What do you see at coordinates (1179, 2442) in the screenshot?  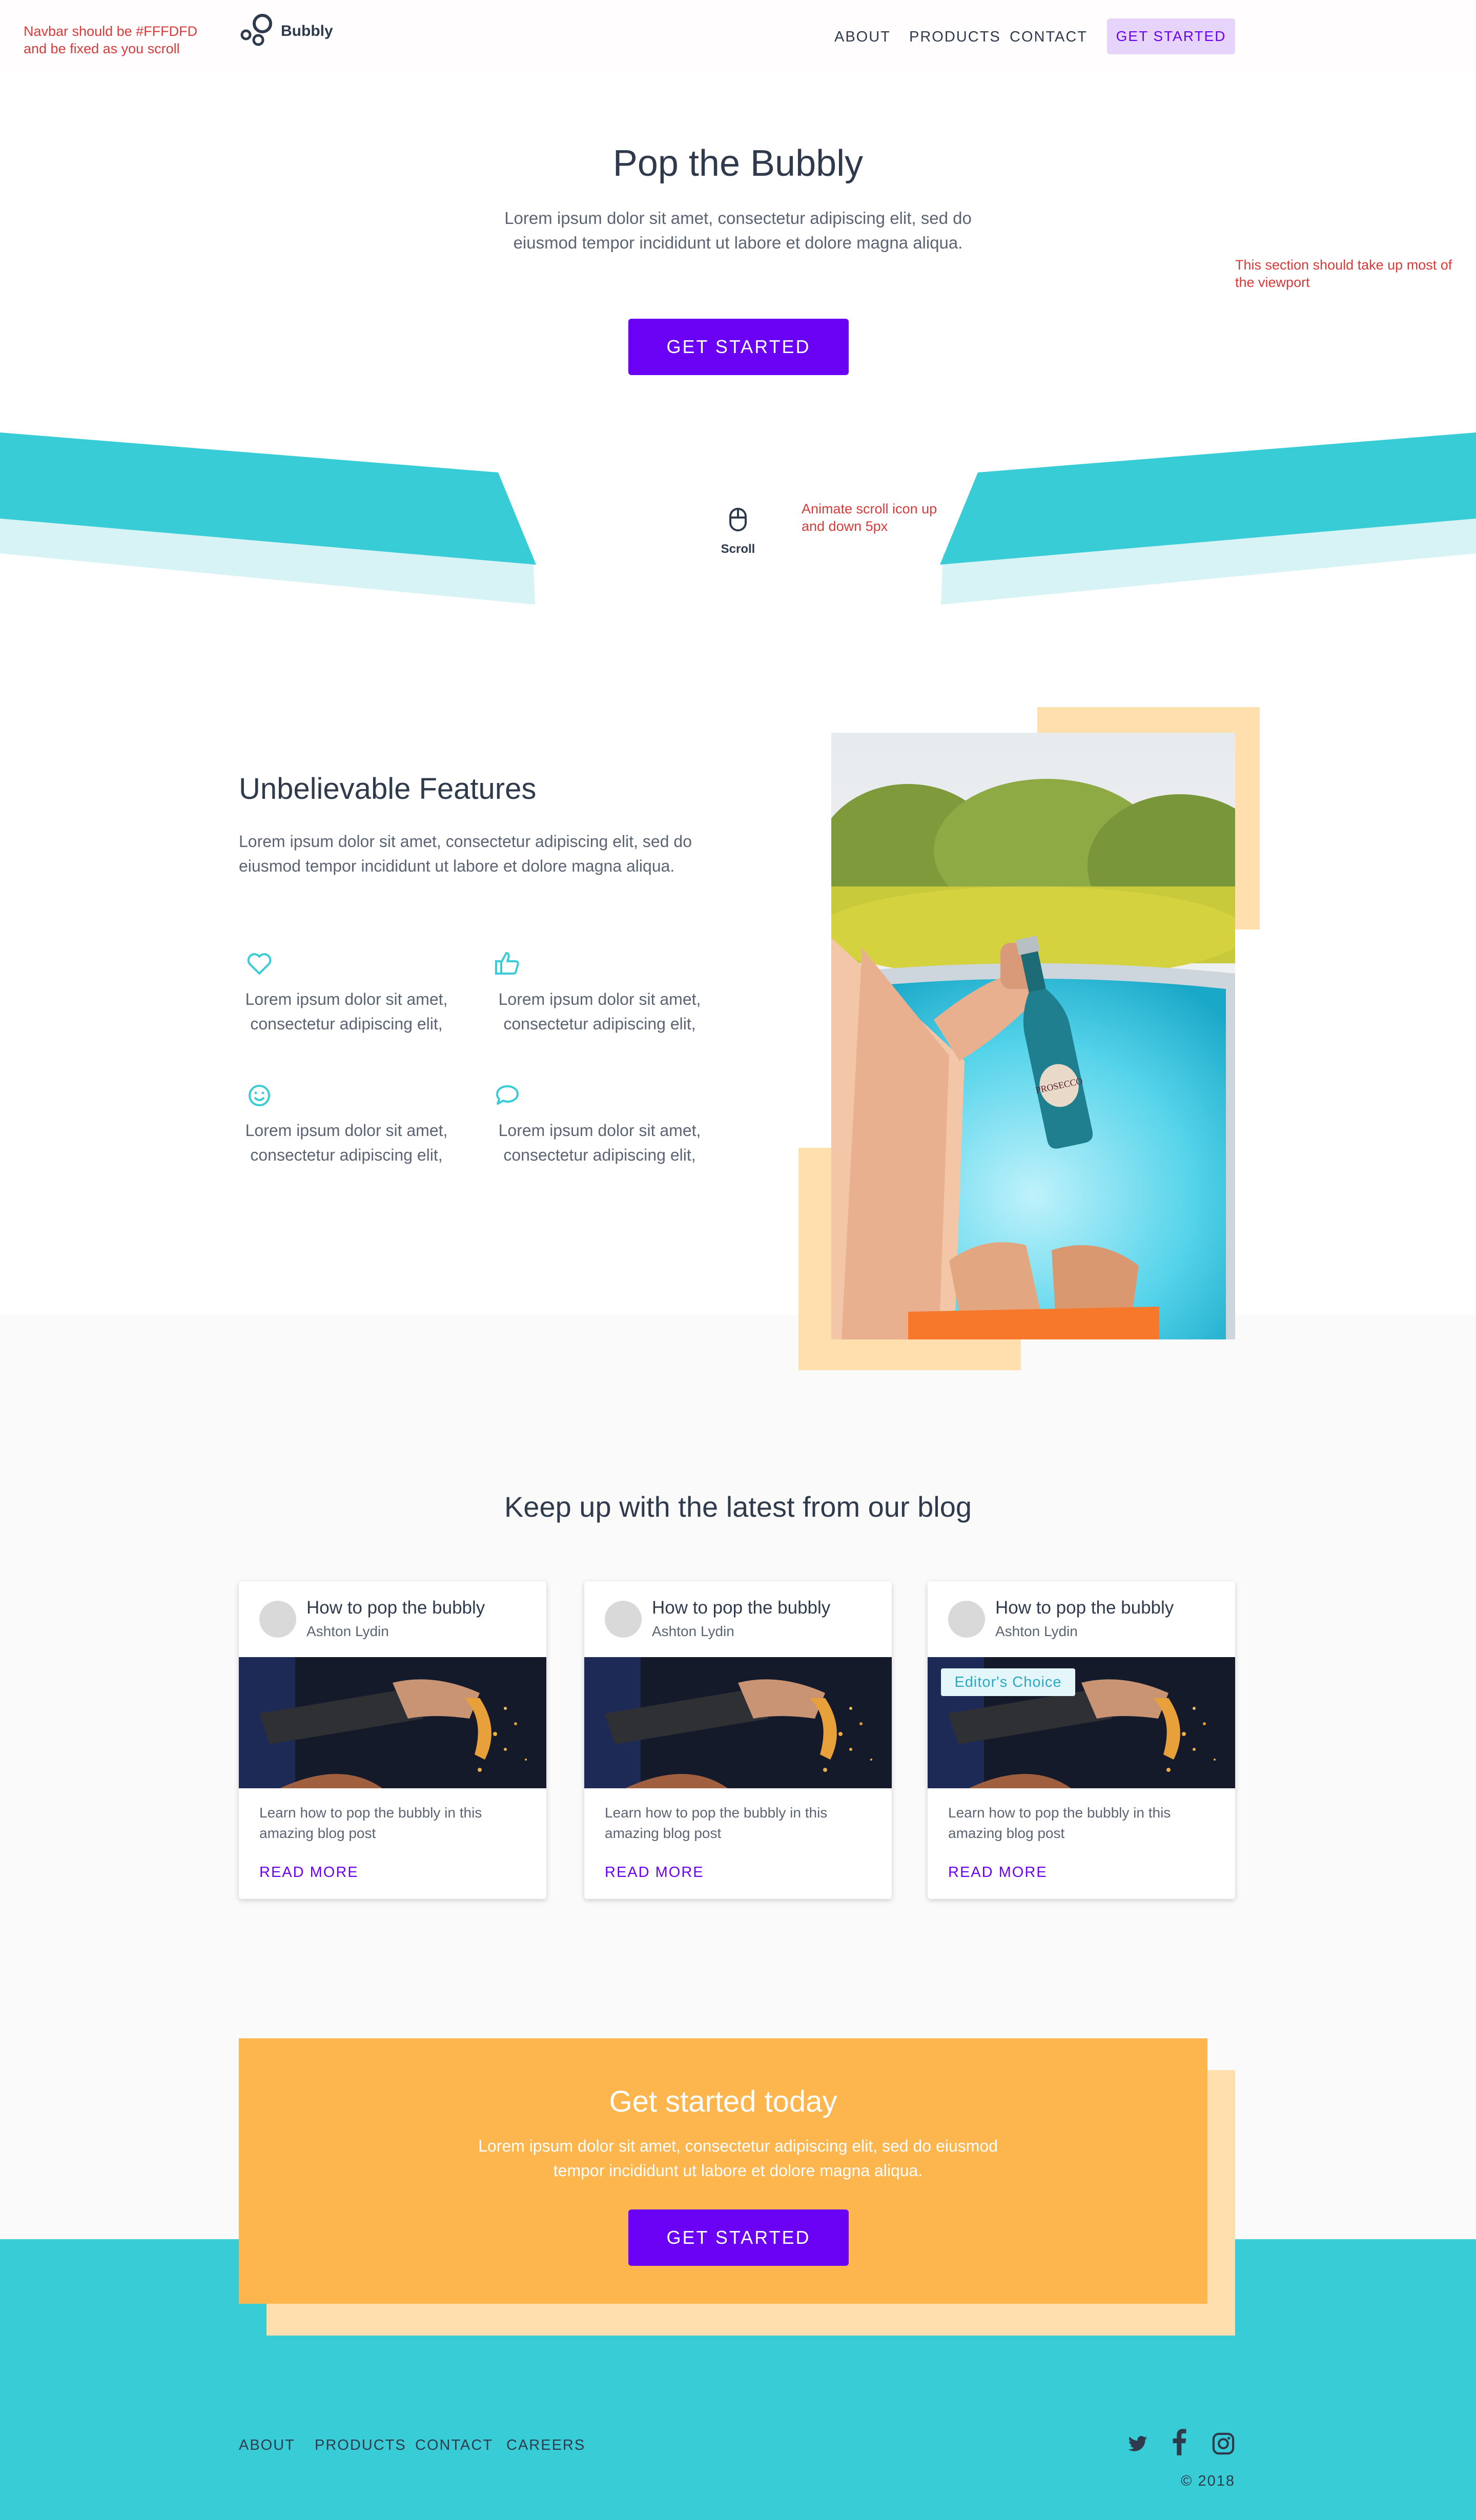 I see `facebook-icon` at bounding box center [1179, 2442].